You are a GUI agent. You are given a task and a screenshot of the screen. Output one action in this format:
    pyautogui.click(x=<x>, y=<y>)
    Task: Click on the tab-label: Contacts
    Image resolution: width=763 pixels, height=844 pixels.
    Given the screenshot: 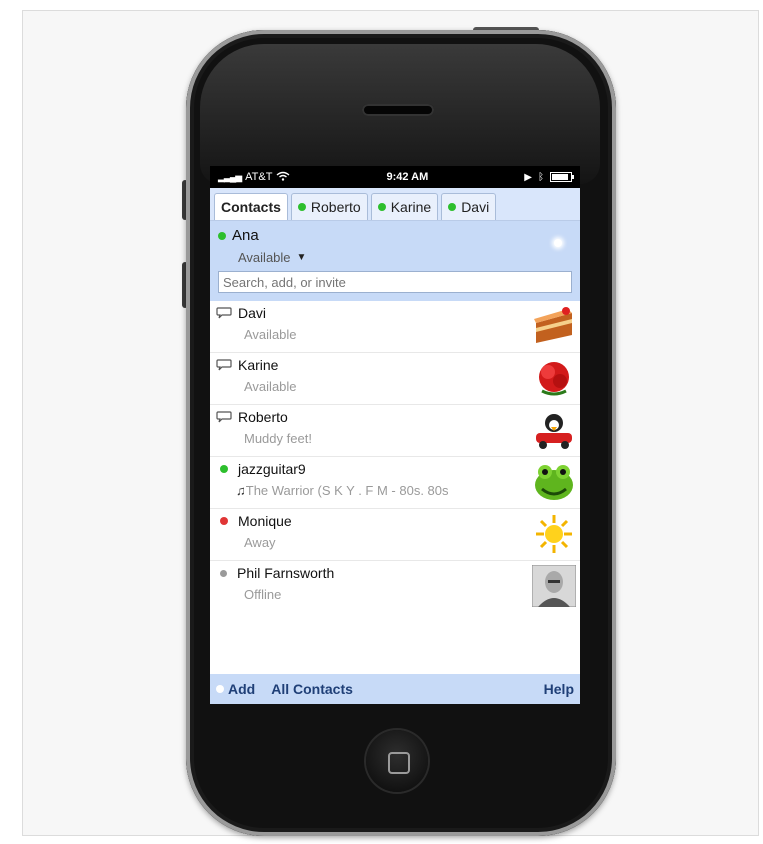 What is the action you would take?
    pyautogui.click(x=251, y=207)
    